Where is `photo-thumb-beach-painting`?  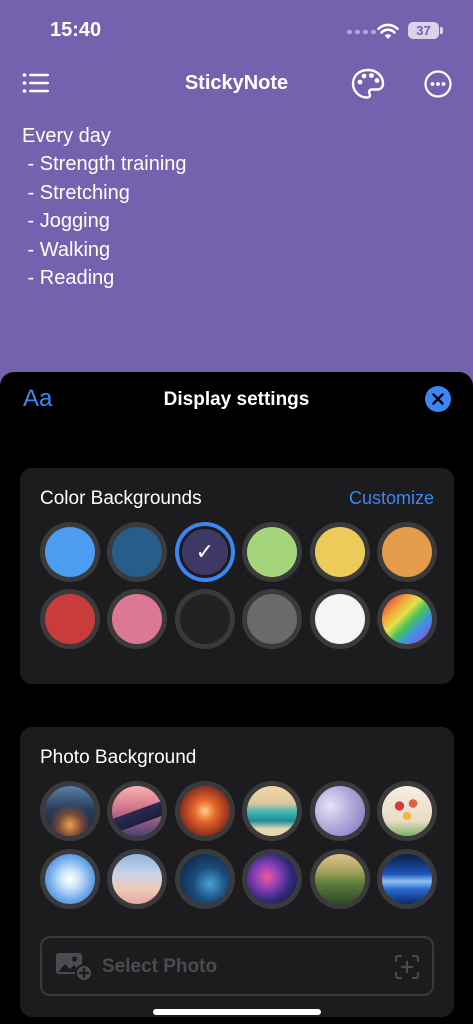 photo-thumb-beach-painting is located at coordinates (272, 811).